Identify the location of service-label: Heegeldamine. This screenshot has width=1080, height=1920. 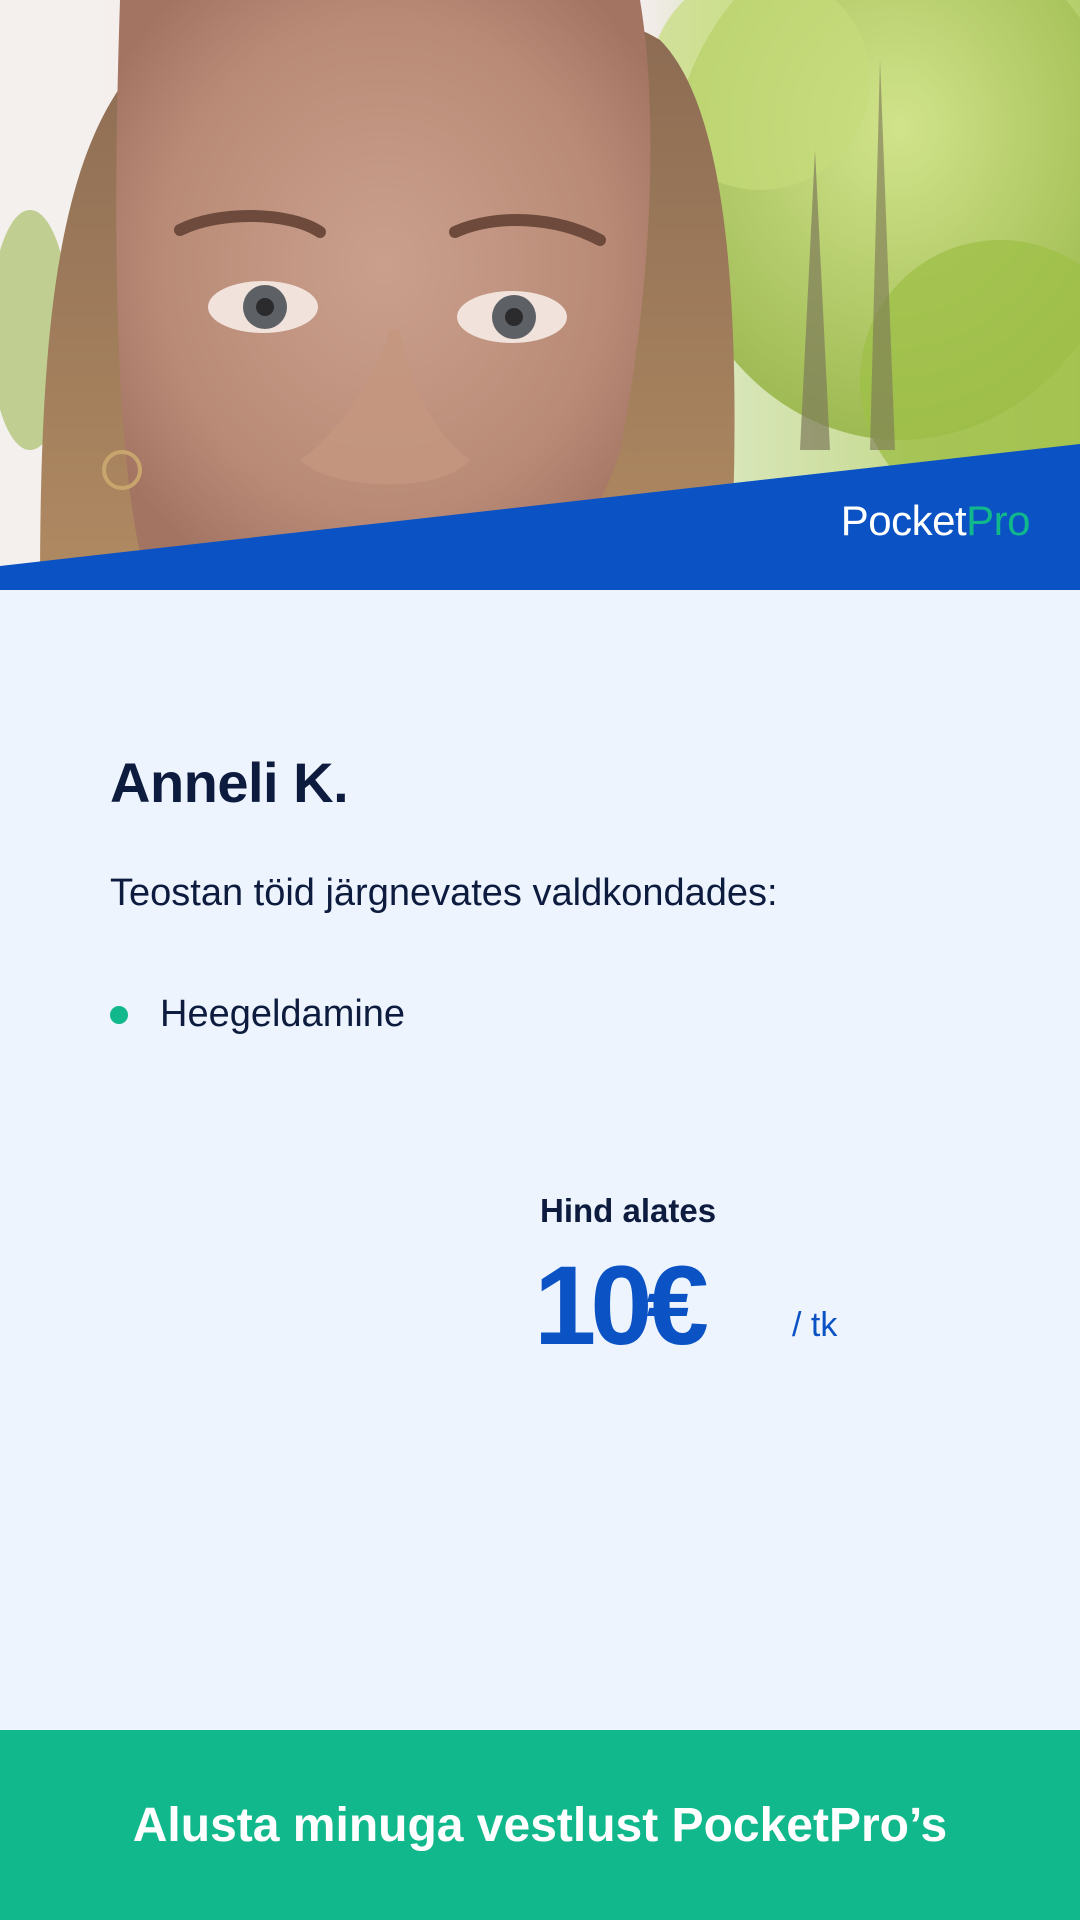
(283, 1014).